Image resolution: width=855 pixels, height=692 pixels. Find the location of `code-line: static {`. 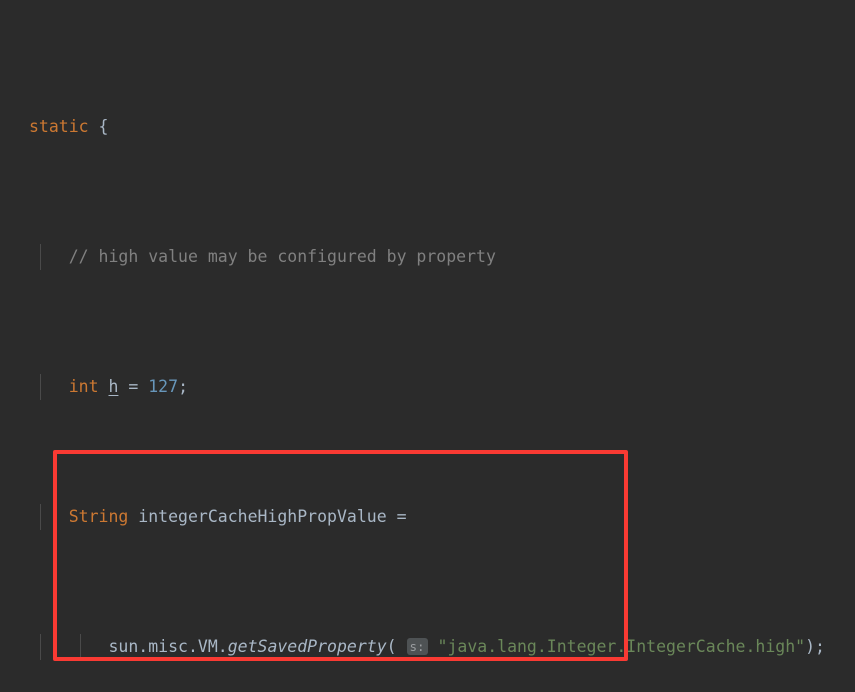

code-line: static { is located at coordinates (427, 127).